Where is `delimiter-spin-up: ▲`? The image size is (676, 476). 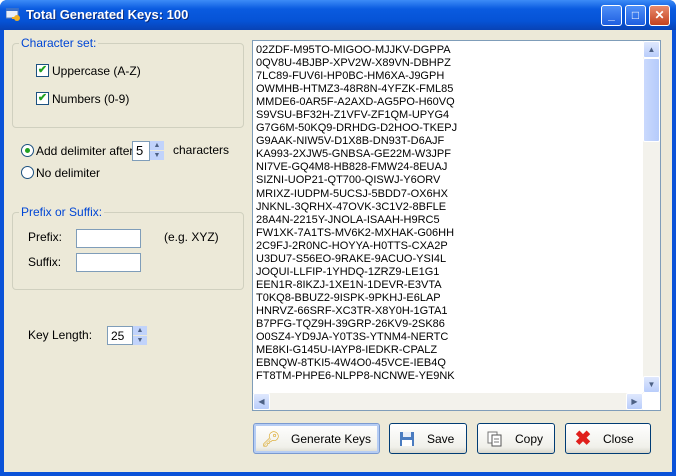
delimiter-spin-up: ▲ is located at coordinates (157, 145).